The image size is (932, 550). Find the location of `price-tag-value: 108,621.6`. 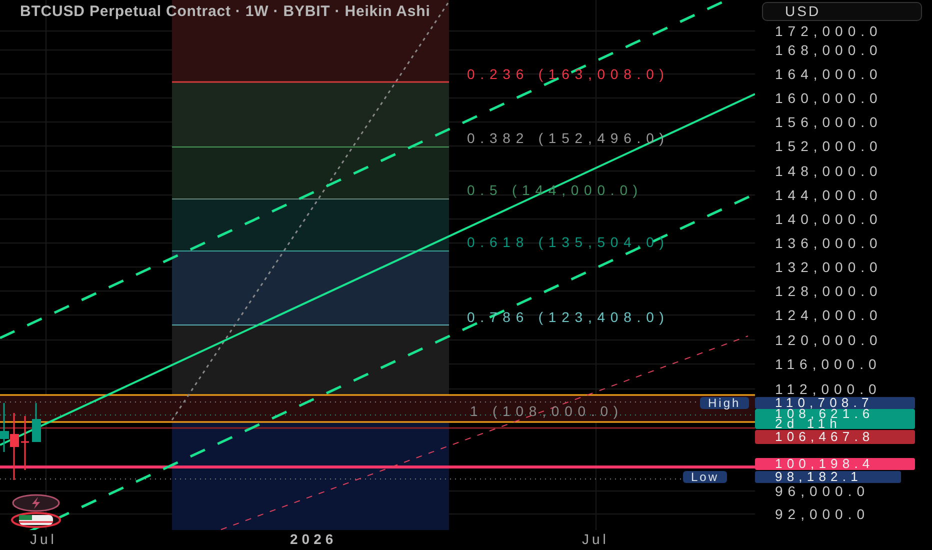

price-tag-value: 108,621.6 is located at coordinates (825, 414).